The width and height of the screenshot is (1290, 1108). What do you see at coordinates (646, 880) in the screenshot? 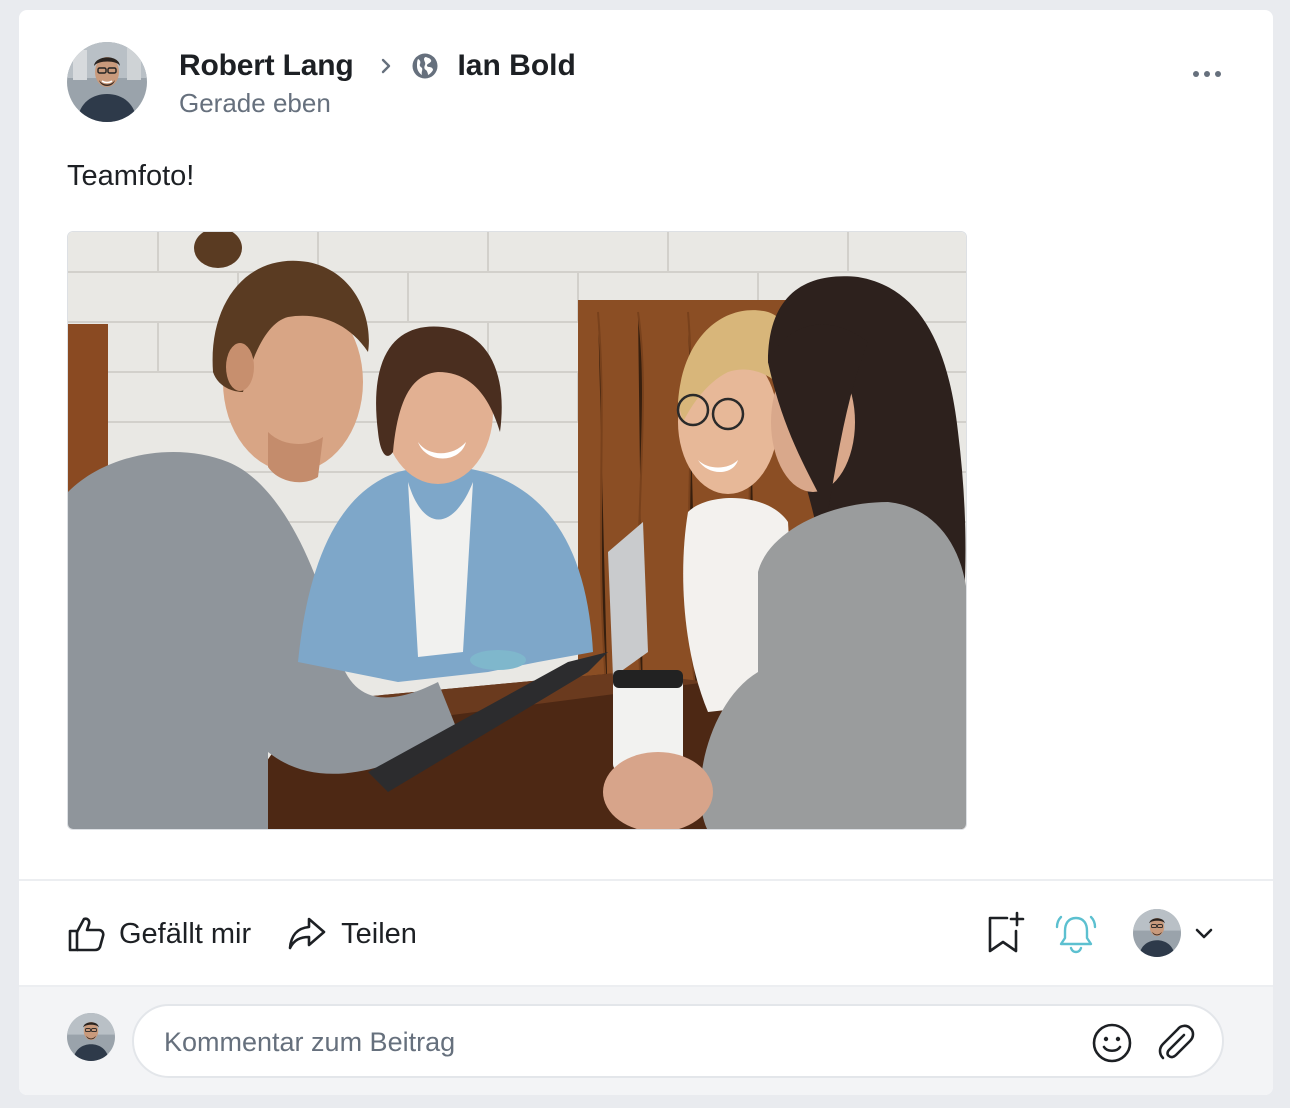
I see `divider` at bounding box center [646, 880].